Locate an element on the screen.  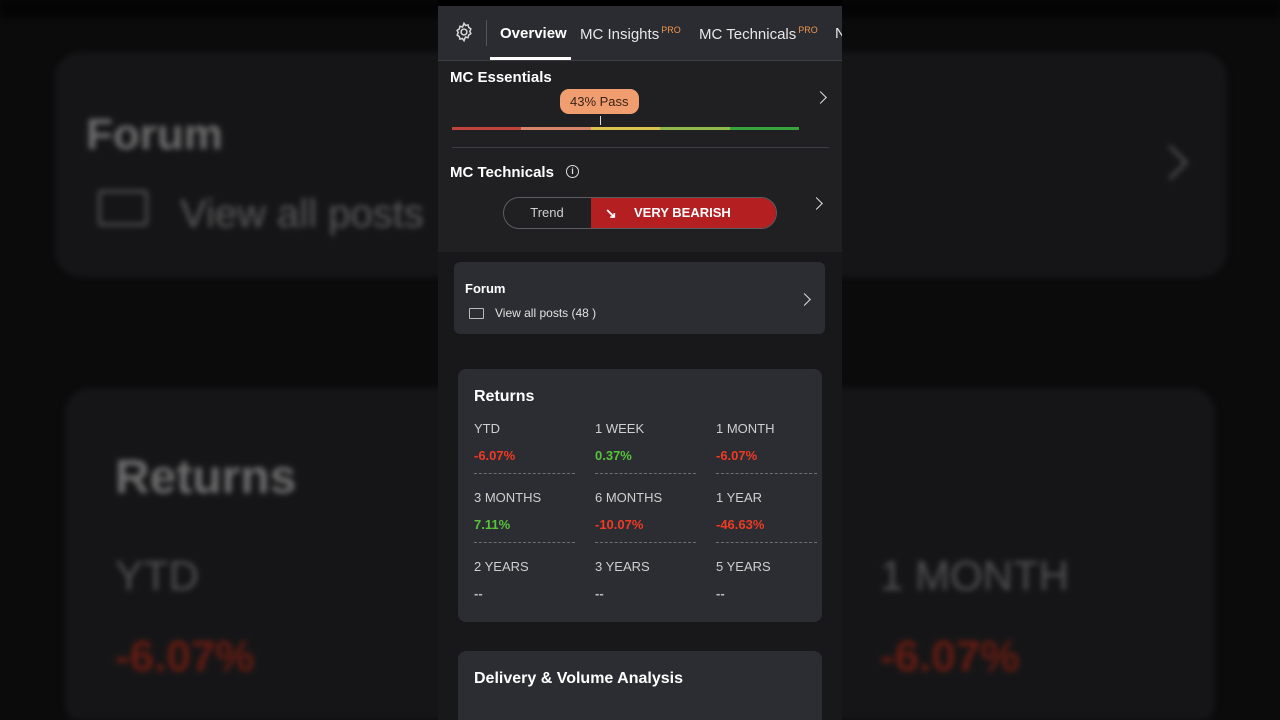
tab-mc-insights-label: MC Insights is located at coordinates (620, 34).